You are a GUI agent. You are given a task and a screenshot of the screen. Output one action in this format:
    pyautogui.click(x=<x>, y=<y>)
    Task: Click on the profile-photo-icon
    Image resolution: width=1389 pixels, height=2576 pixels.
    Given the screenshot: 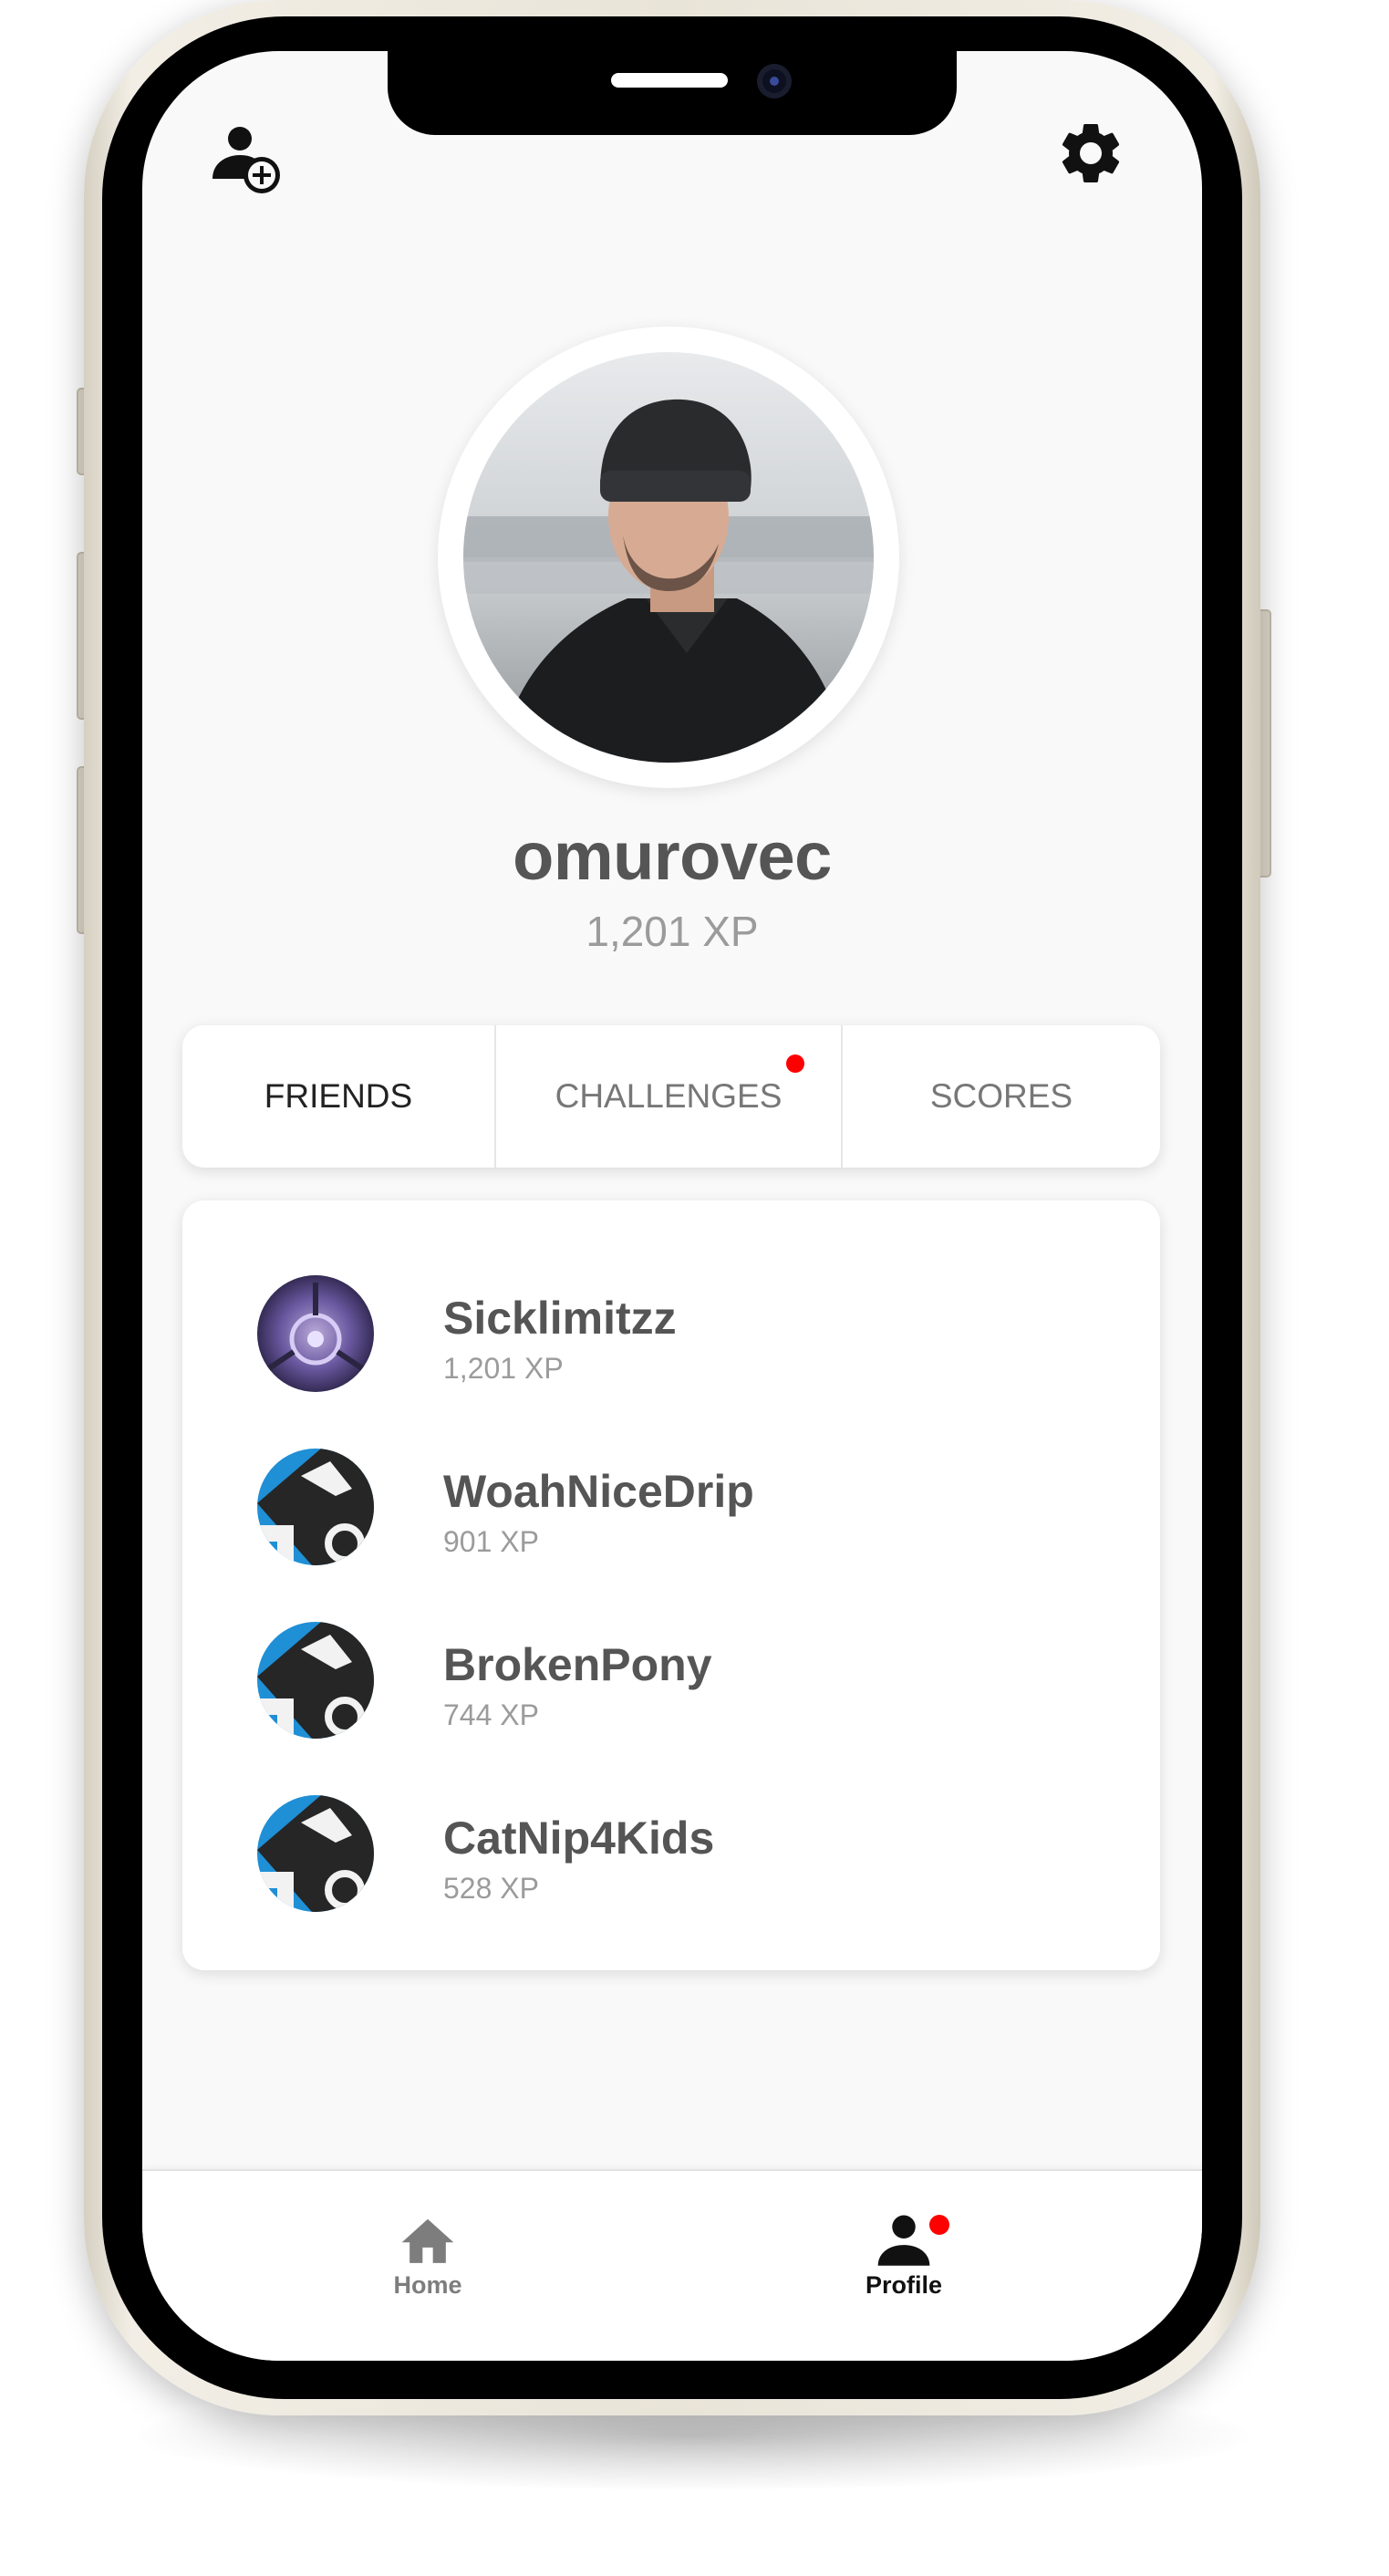 What is the action you would take?
    pyautogui.click(x=668, y=557)
    